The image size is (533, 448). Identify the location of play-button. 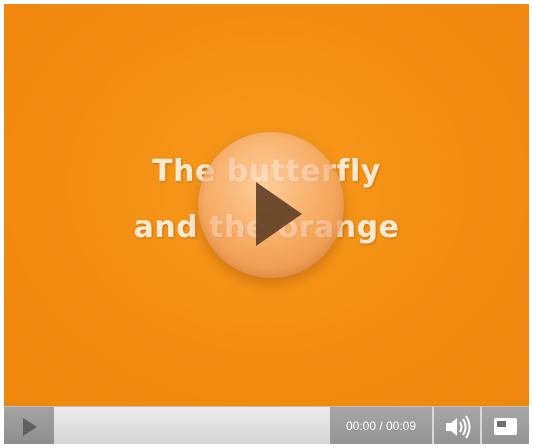
(29, 425).